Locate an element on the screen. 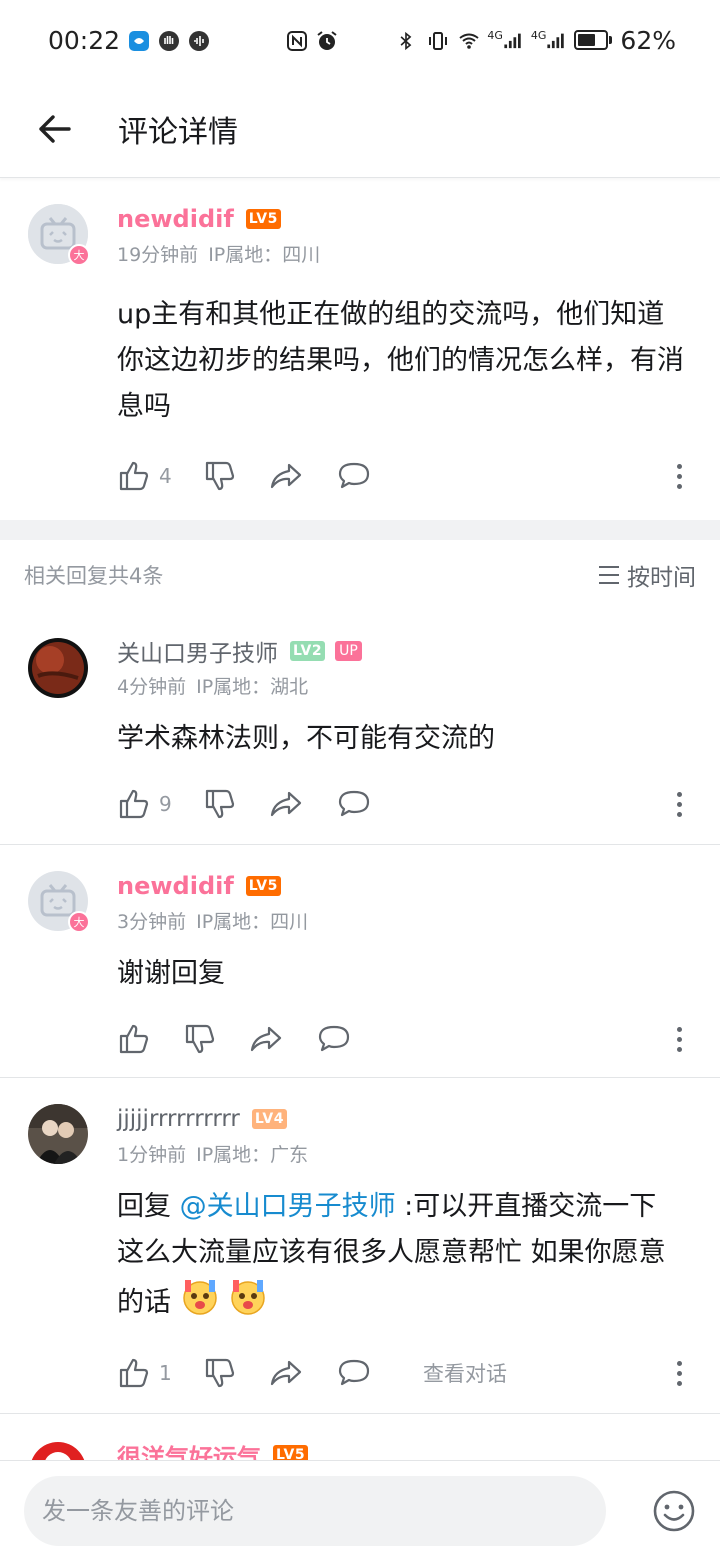  alarm-icon is located at coordinates (327, 40).